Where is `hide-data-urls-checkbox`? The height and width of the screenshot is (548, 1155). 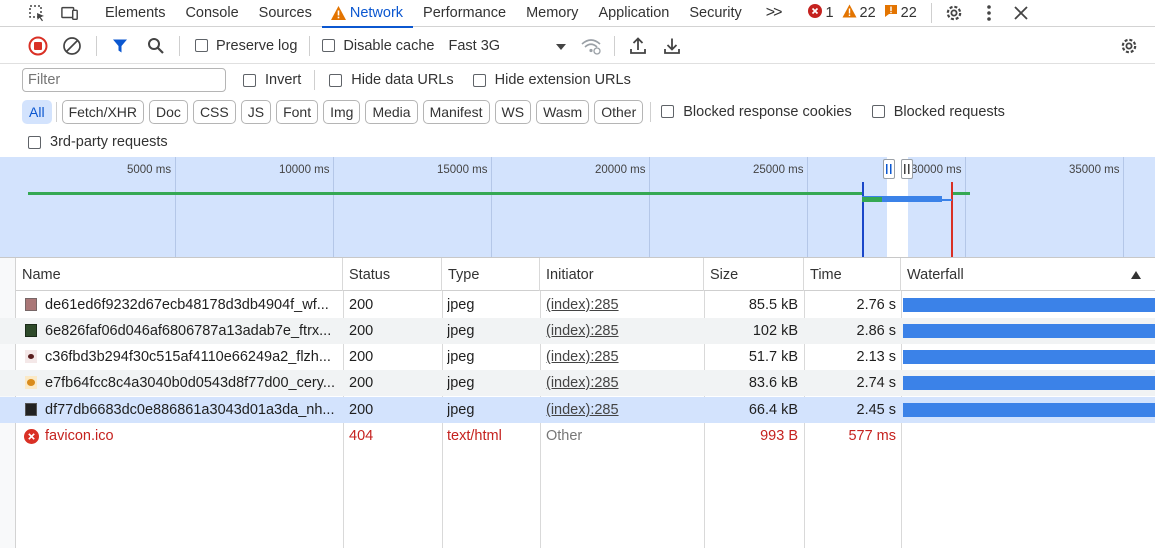
hide-data-urls-checkbox is located at coordinates (336, 80).